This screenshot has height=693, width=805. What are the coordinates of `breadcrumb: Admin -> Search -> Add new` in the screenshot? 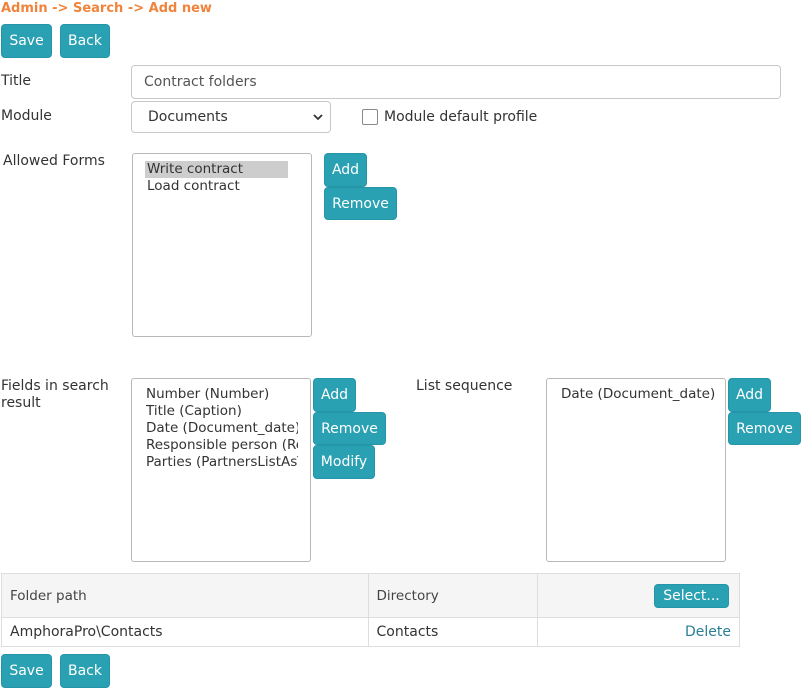 It's located at (106, 8).